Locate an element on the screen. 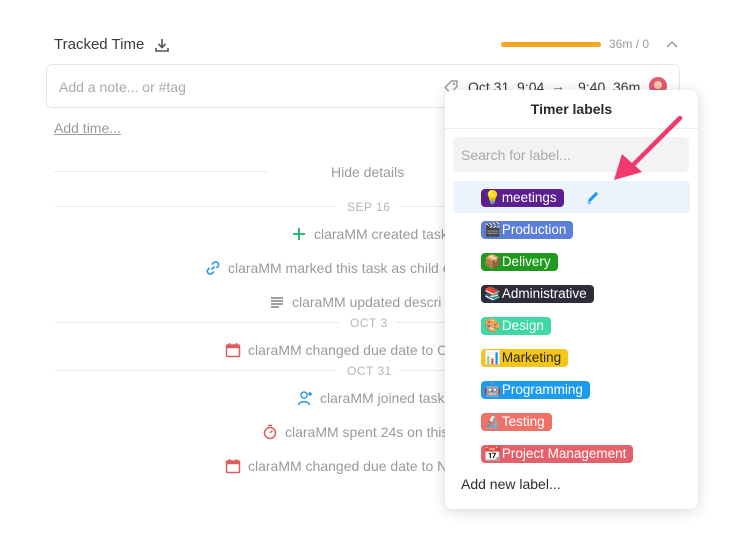 The width and height of the screenshot is (738, 542). lightbulb-icon: 💡 is located at coordinates (492, 197).